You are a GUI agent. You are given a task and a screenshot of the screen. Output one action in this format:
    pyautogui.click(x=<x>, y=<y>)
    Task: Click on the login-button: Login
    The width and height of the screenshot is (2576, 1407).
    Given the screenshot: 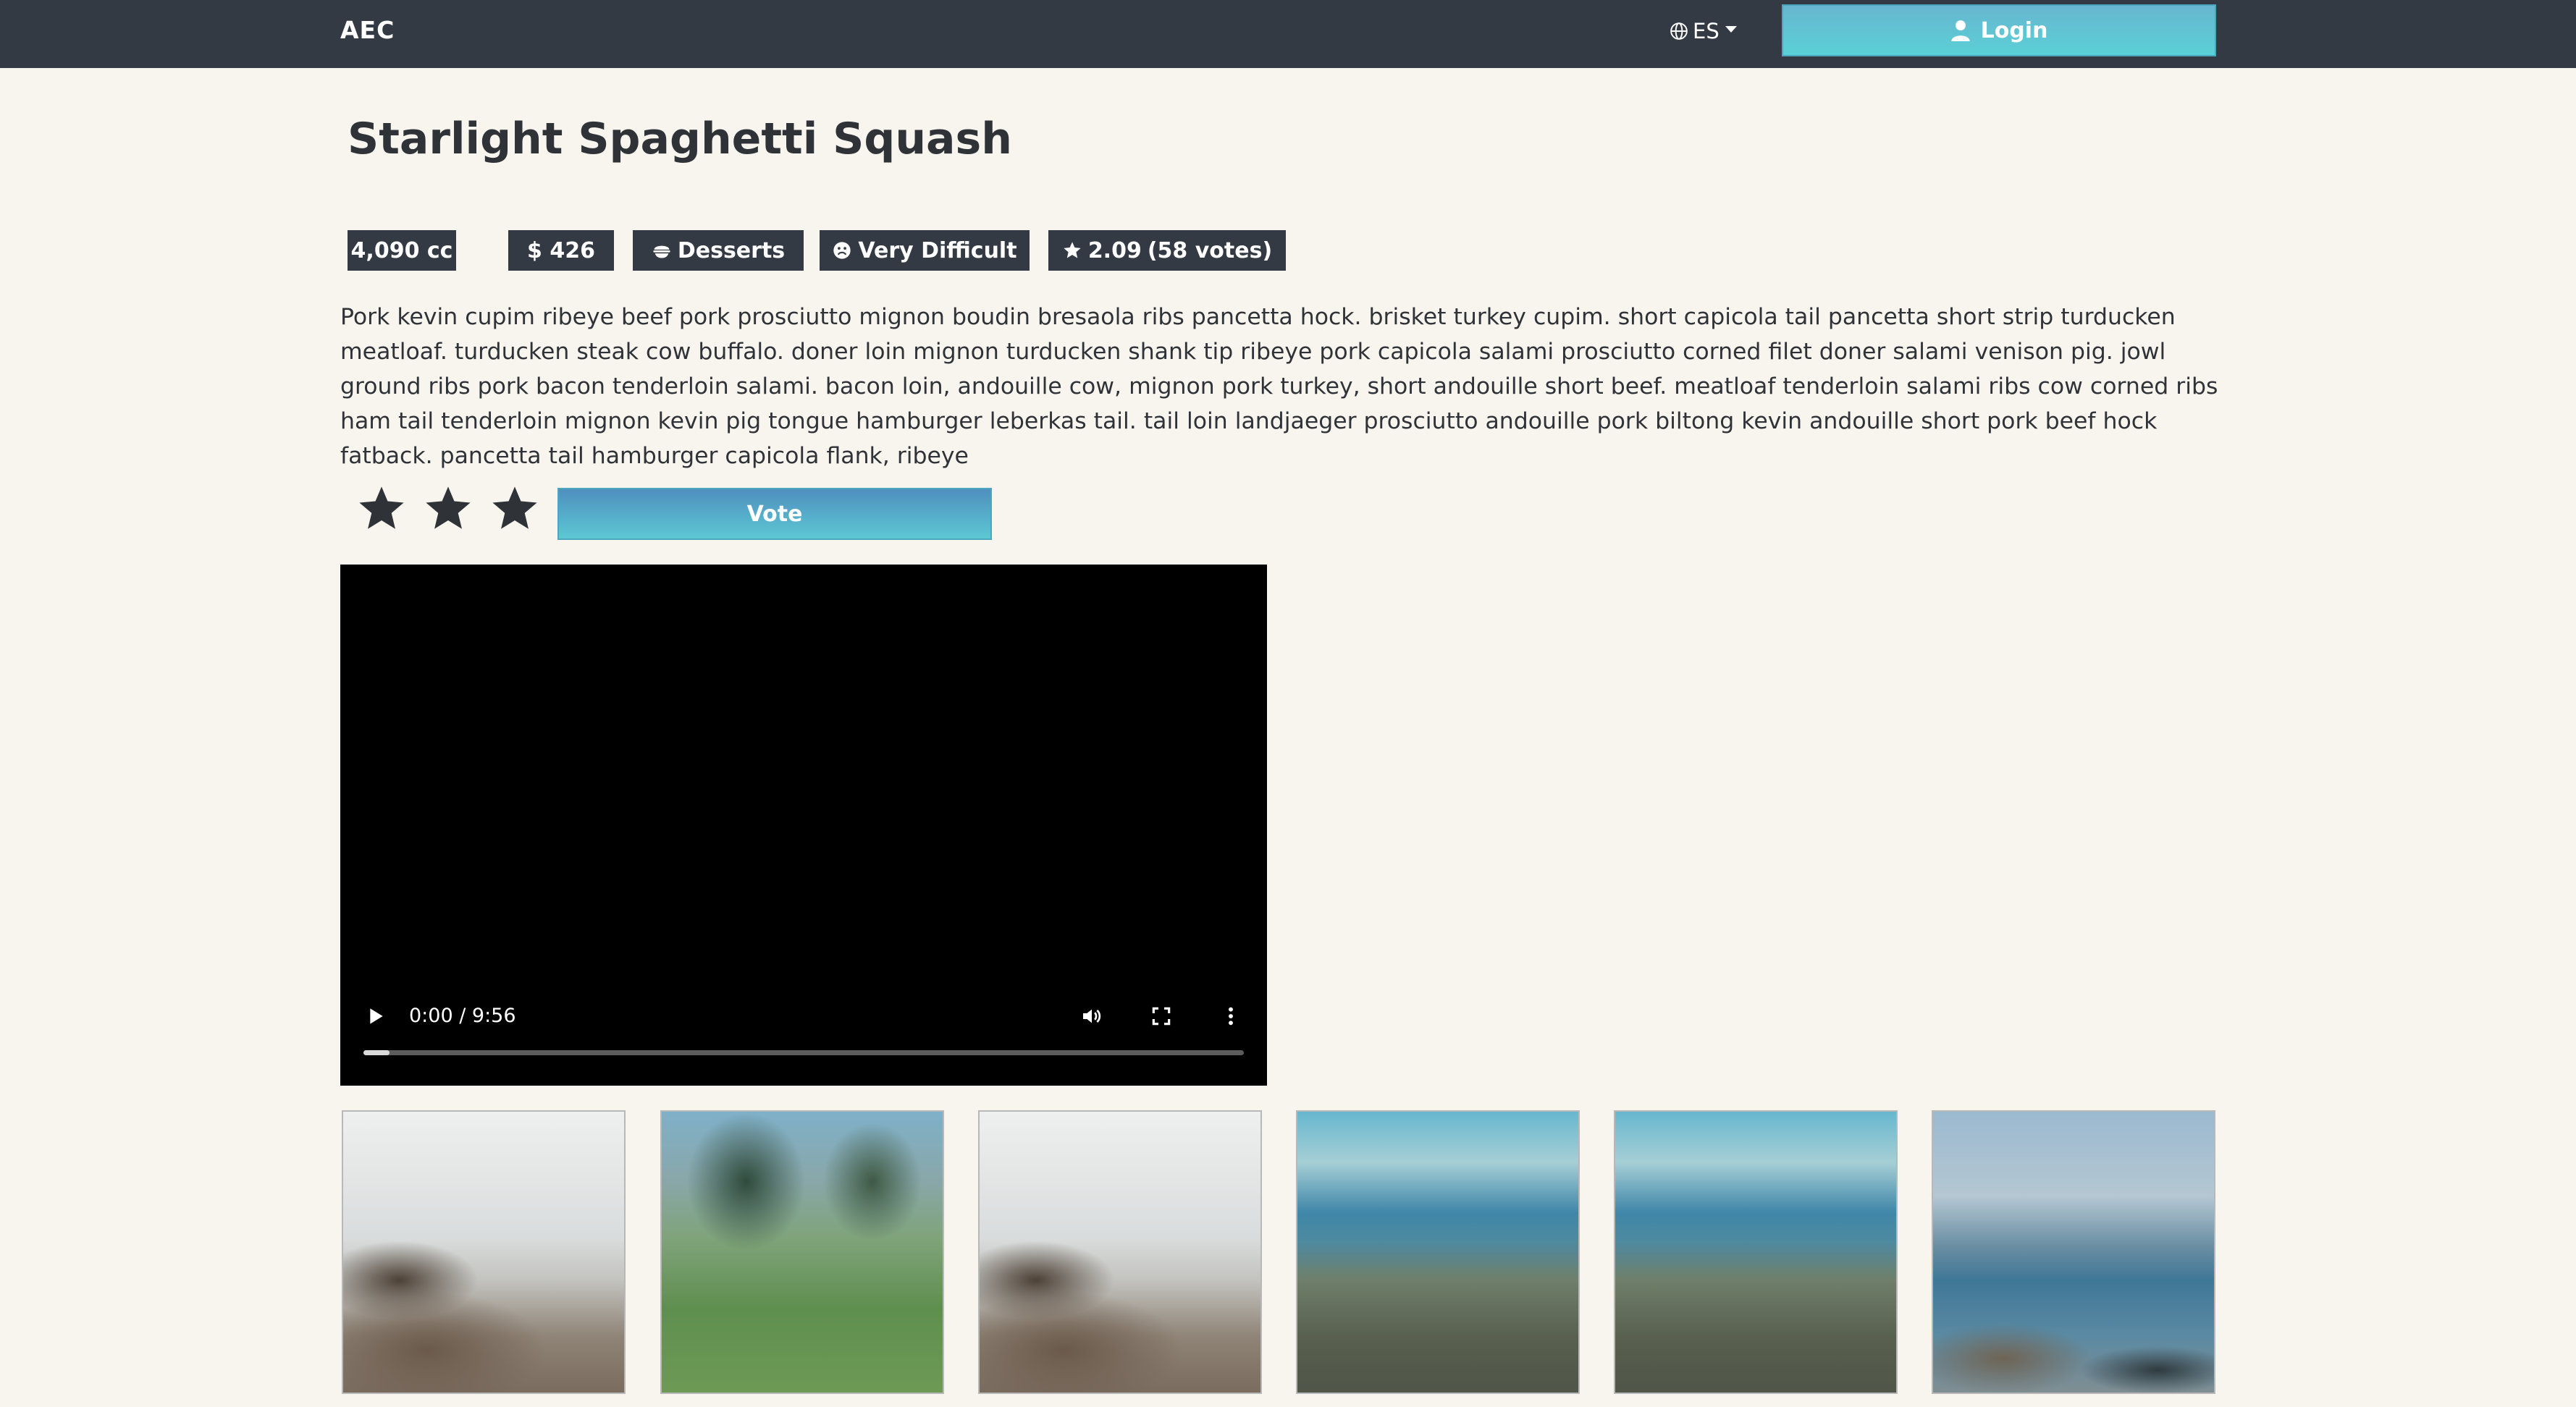 What is the action you would take?
    pyautogui.click(x=1999, y=30)
    